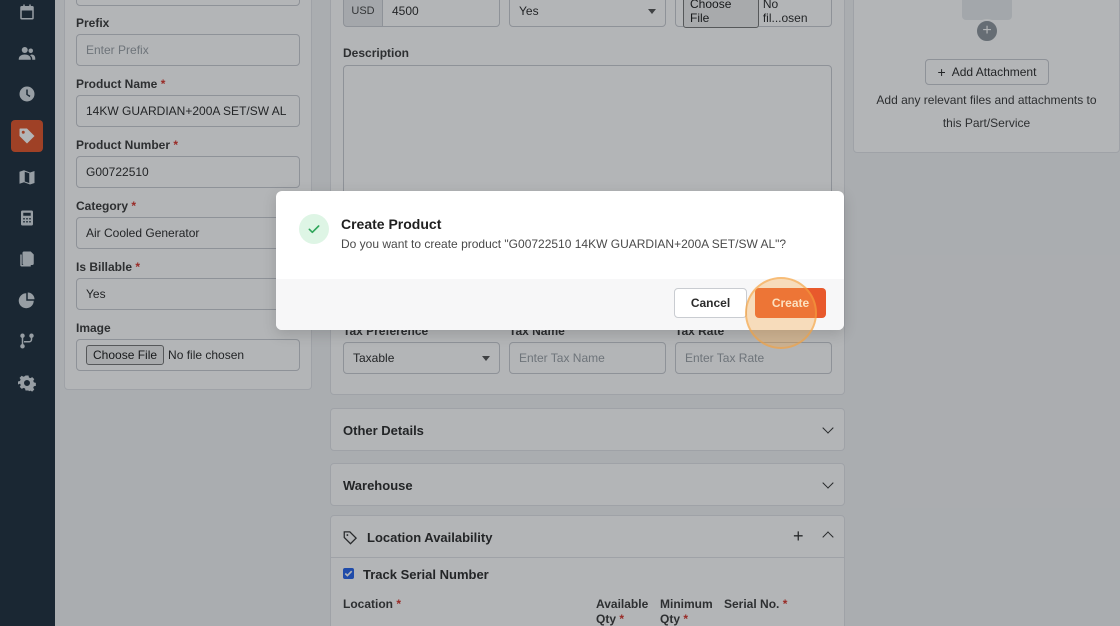 Image resolution: width=1120 pixels, height=626 pixels. Describe the element at coordinates (314, 229) in the screenshot. I see `check-circle-icon` at that location.